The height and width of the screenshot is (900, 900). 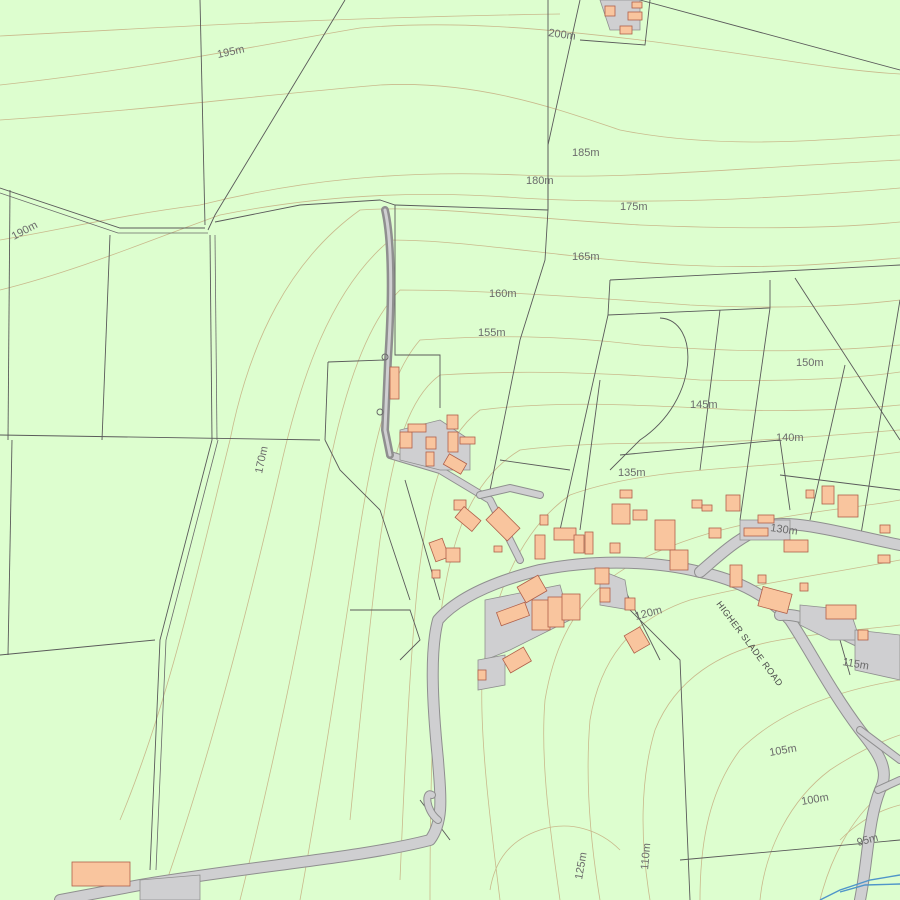 What do you see at coordinates (646, 857) in the screenshot?
I see `contour-label: 110m` at bounding box center [646, 857].